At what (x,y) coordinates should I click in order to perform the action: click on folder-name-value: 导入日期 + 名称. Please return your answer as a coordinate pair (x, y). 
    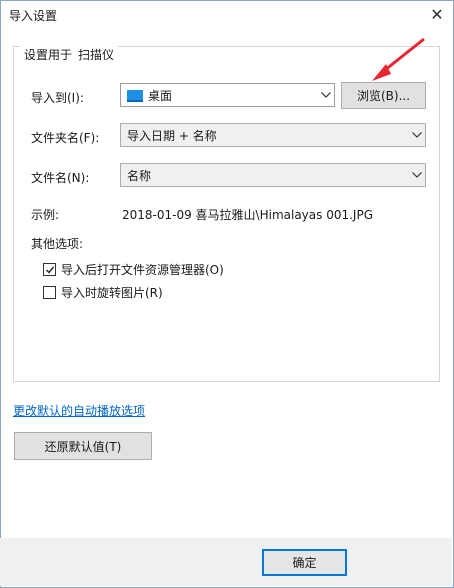
    Looking at the image, I should click on (172, 135).